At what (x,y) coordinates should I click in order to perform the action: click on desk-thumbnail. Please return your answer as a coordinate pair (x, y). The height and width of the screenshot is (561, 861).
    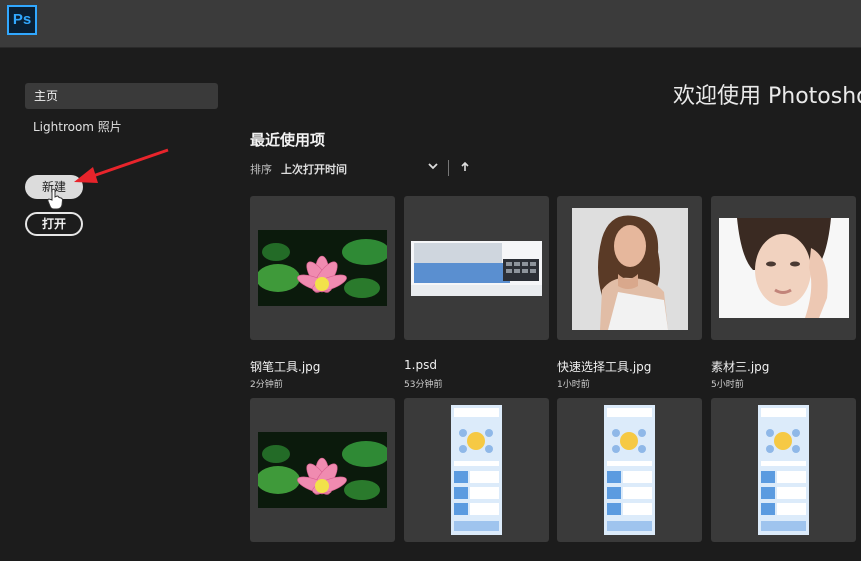
    Looking at the image, I should click on (476, 268).